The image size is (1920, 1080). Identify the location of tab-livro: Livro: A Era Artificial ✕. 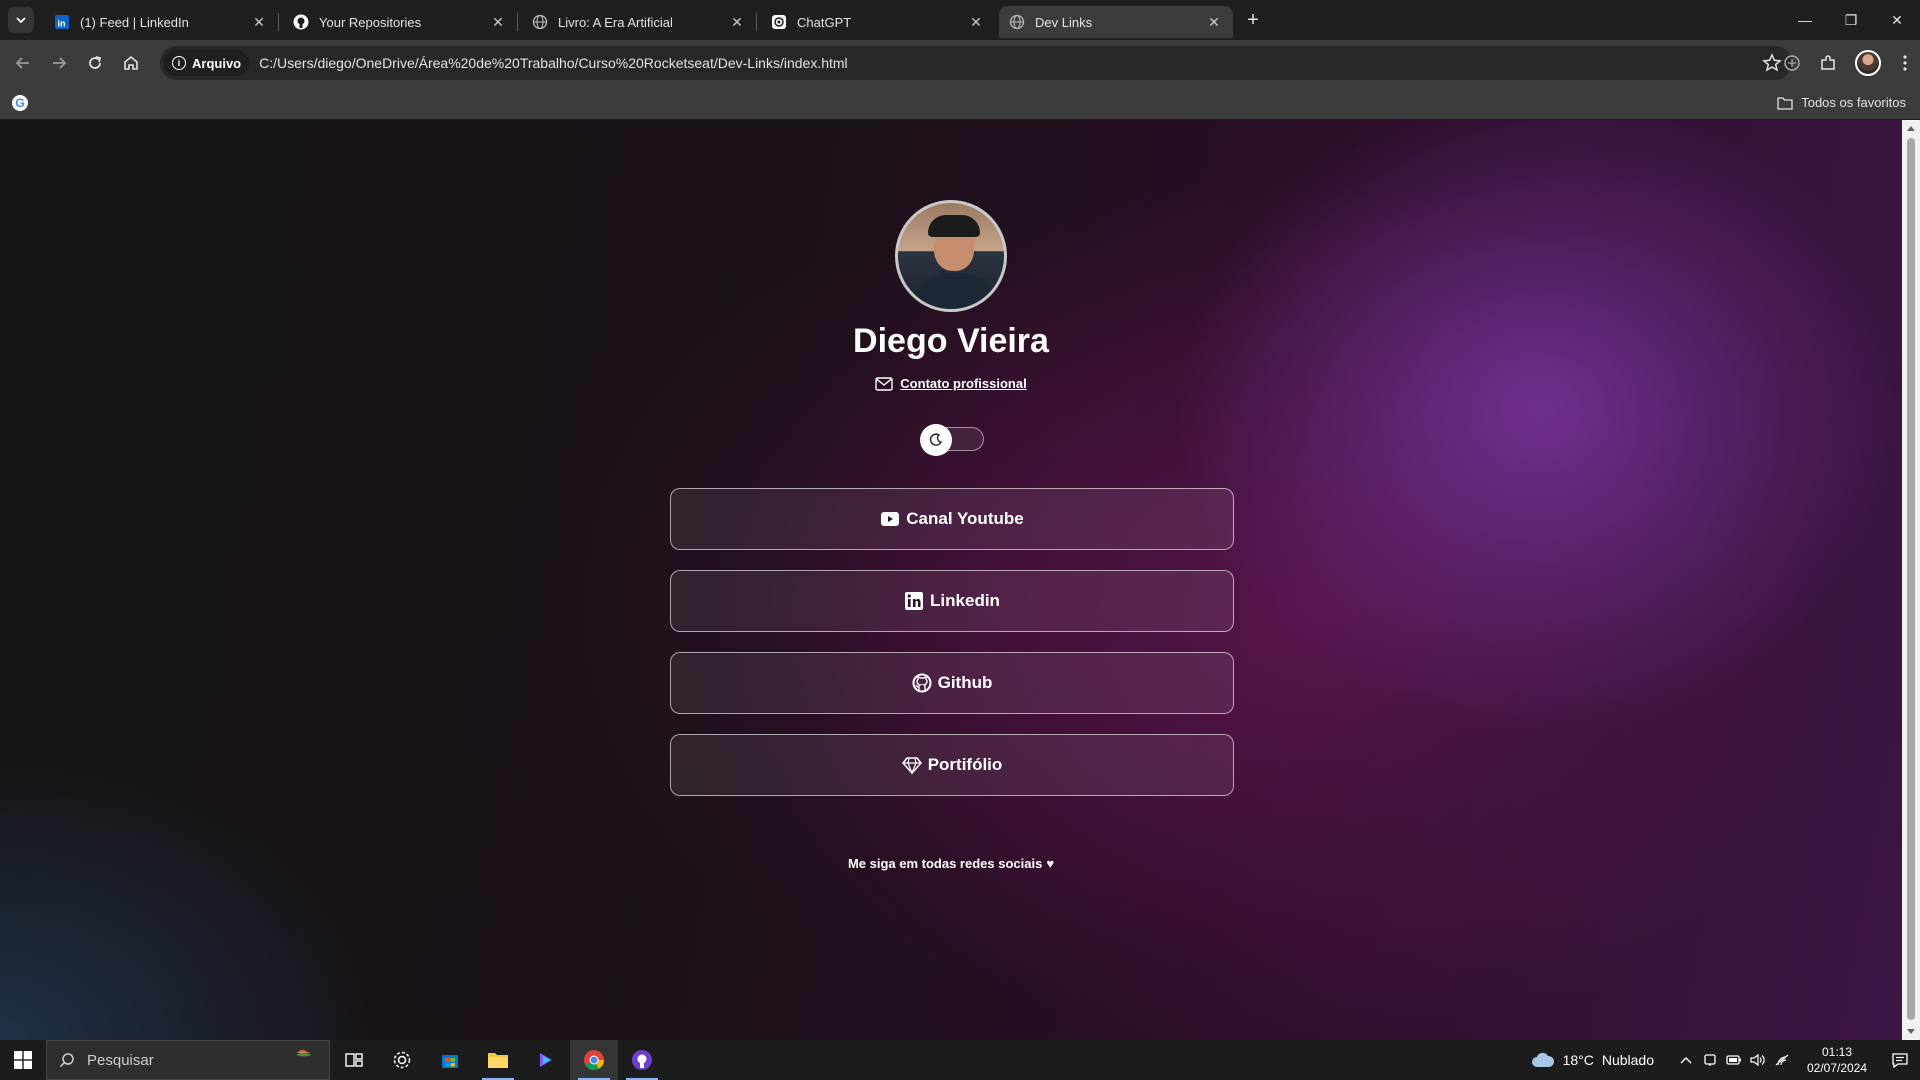
(639, 22).